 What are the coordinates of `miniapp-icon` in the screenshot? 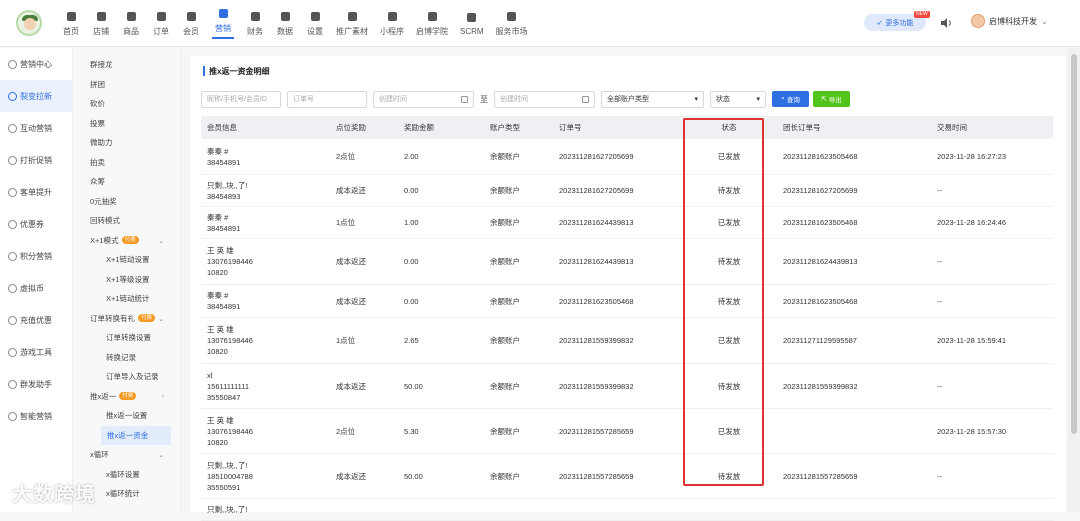 It's located at (392, 16).